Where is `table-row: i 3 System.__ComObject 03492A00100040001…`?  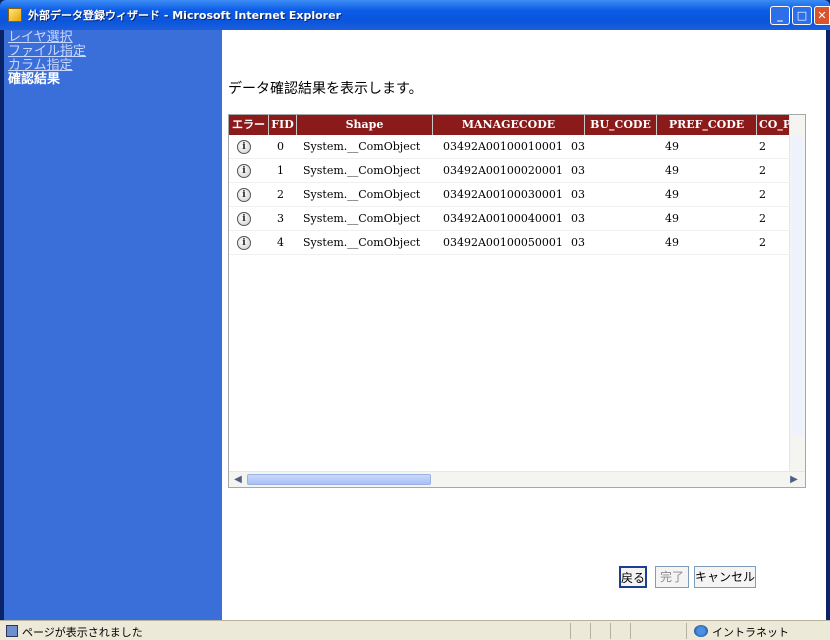
table-row: i 3 System.__ComObject 03492A00100040001… is located at coordinates (510, 219).